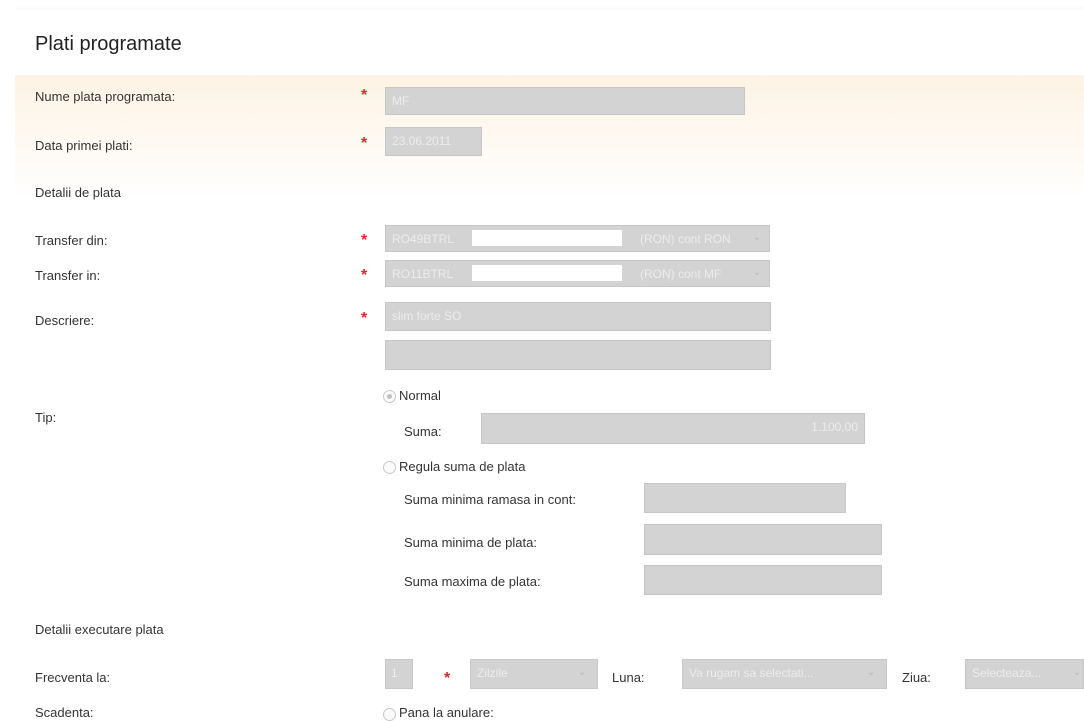  I want to click on nume-input: MF, so click(565, 101).